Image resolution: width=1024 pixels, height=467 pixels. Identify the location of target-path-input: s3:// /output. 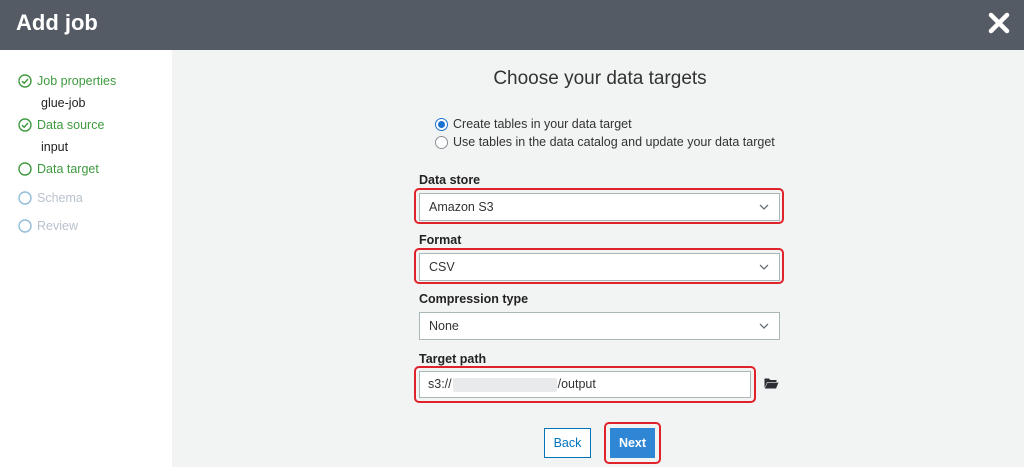
(585, 384).